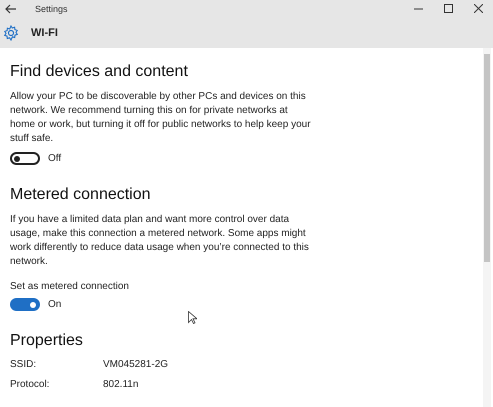 This screenshot has width=493, height=407. I want to click on property-label: Protocol:, so click(30, 384).